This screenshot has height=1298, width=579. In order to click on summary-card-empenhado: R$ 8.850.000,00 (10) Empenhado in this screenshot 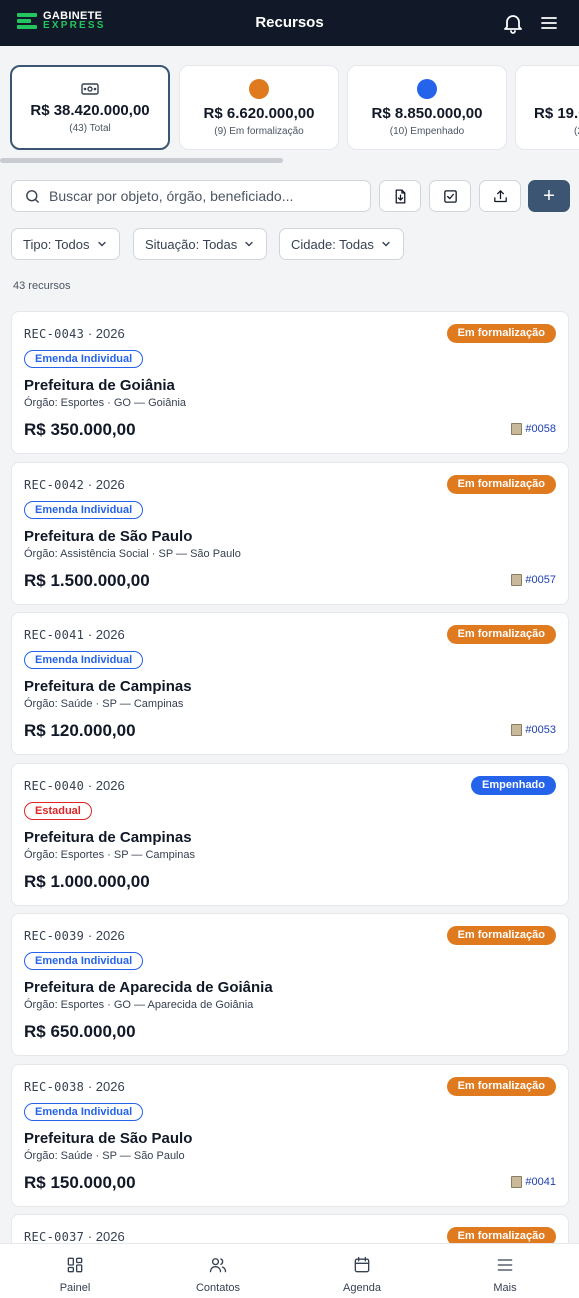, I will do `click(427, 107)`.